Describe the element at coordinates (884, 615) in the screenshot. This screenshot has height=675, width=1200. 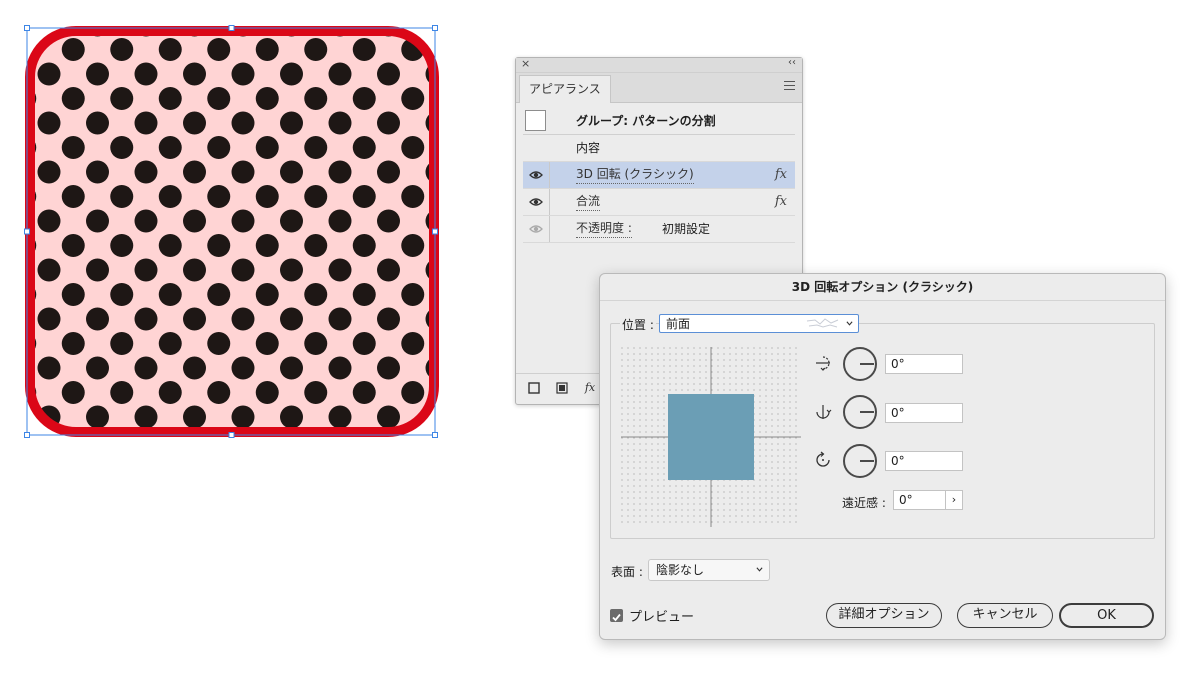
I see `more-options-button: 詳細オプション` at that location.